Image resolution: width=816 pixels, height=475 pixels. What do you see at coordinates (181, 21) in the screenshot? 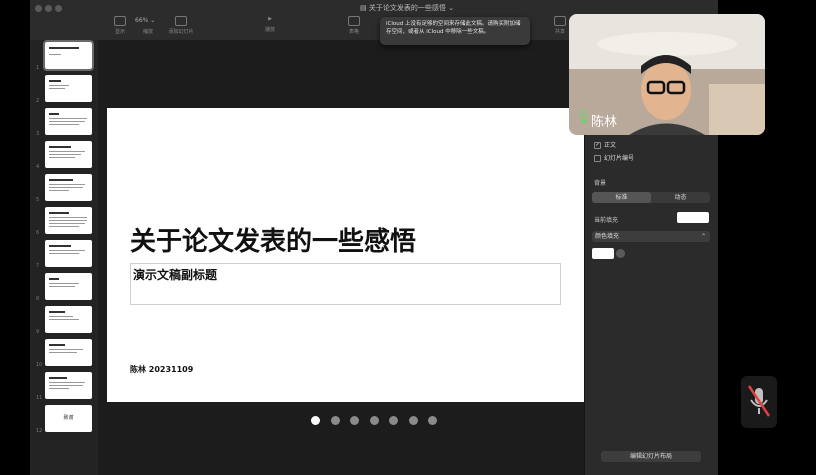
I see `plus-icon` at bounding box center [181, 21].